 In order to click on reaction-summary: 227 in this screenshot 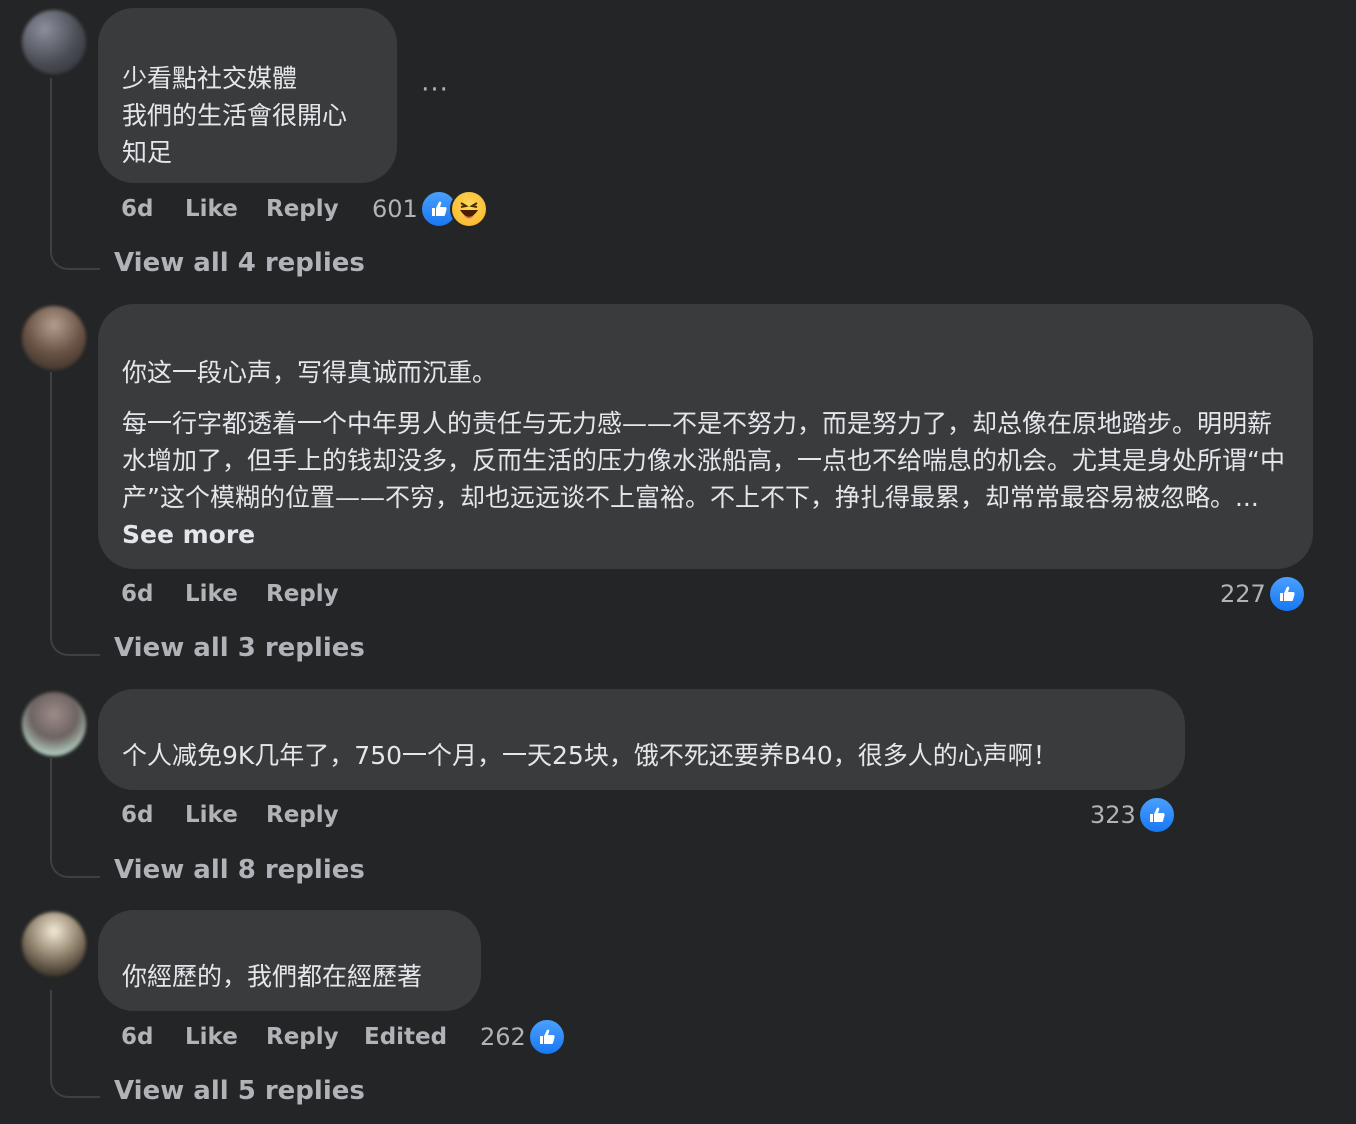, I will do `click(1263, 594)`.